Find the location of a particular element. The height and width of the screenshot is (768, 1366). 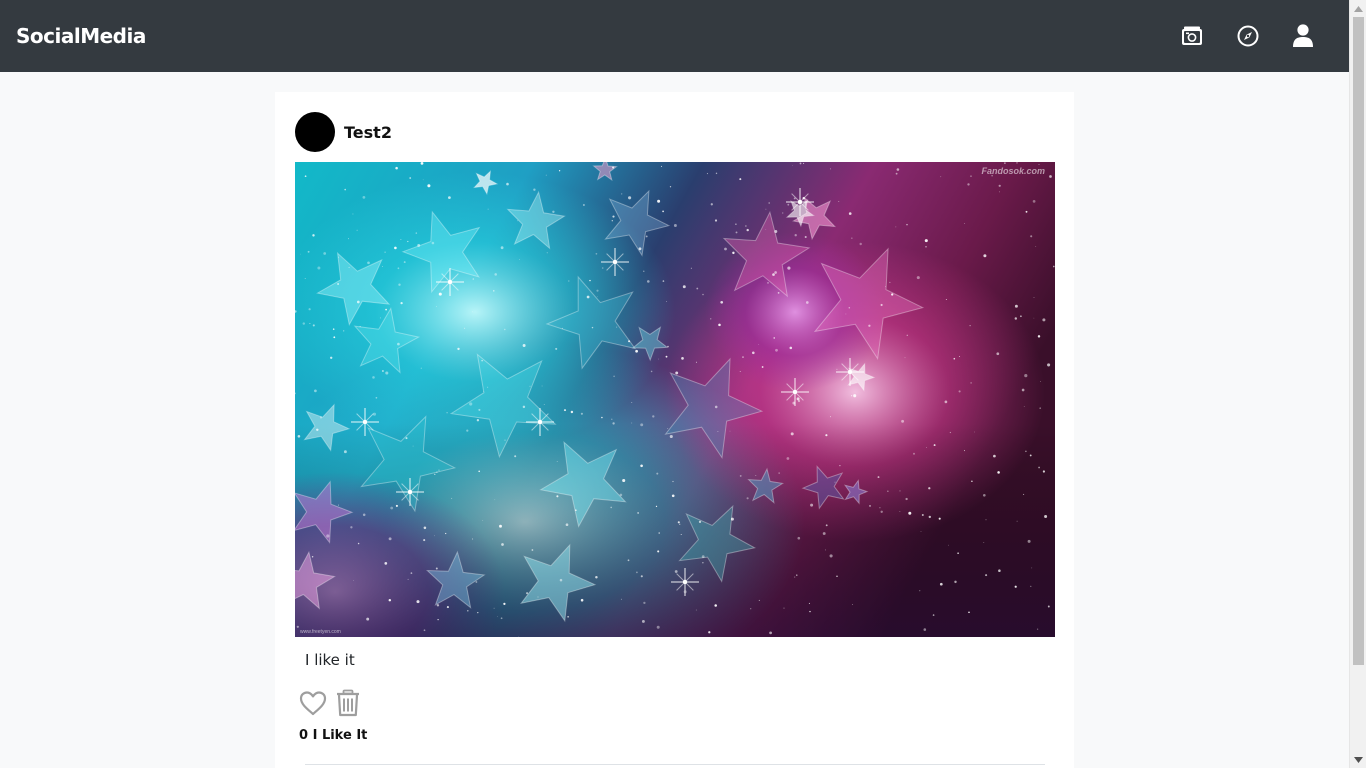

post-divider is located at coordinates (675, 764).